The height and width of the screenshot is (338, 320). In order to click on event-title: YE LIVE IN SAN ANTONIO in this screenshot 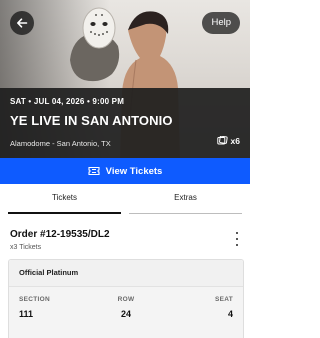, I will do `click(91, 120)`.